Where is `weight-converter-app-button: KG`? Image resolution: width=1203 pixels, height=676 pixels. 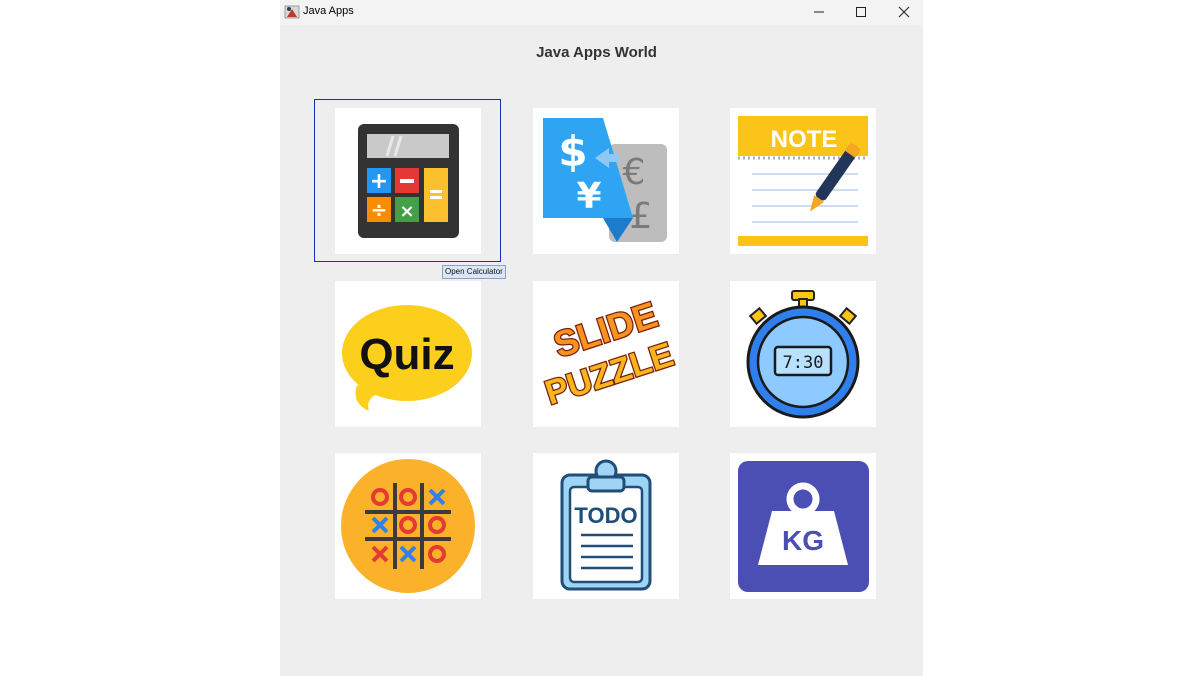
weight-converter-app-button: KG is located at coordinates (803, 526).